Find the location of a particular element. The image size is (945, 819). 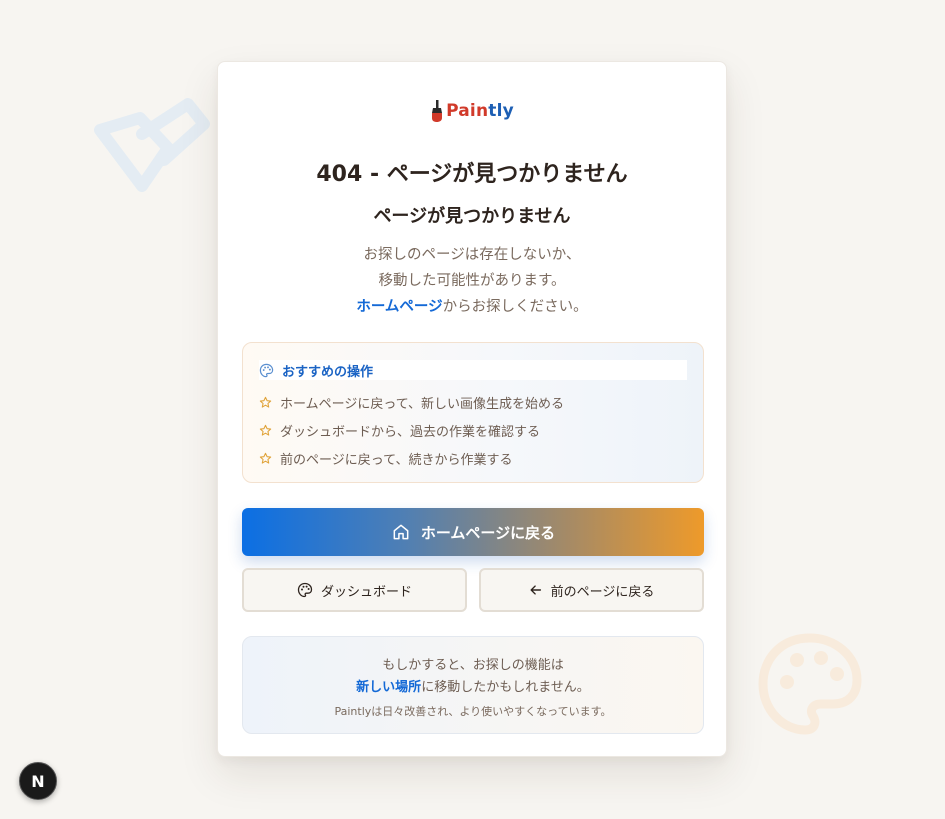

home-button: ホームページに戻る is located at coordinates (473, 532).